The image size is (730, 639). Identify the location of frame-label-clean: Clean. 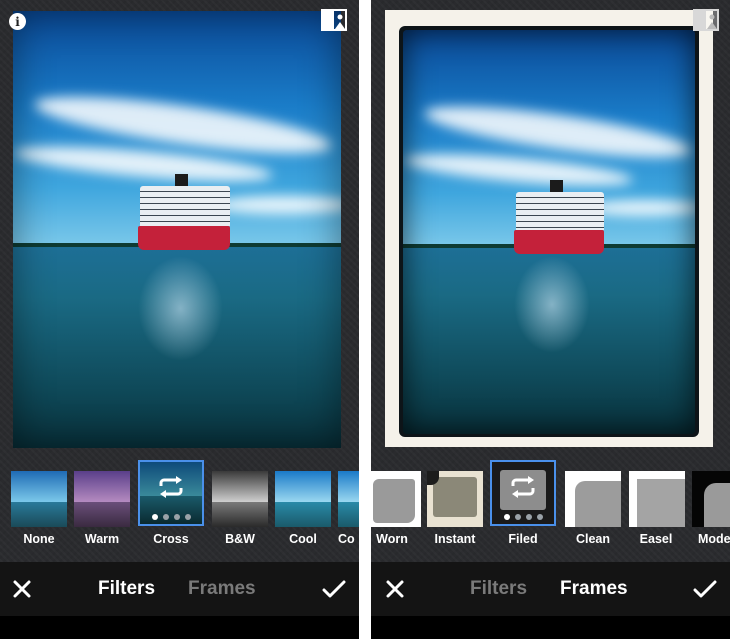
(593, 539).